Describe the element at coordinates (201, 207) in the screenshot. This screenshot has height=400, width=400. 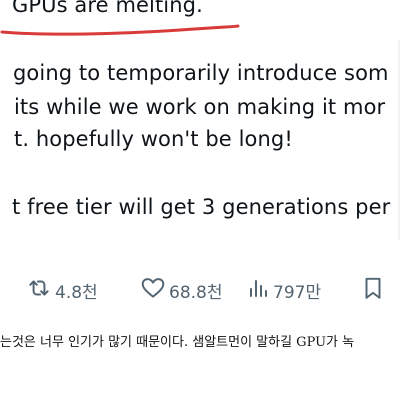
I see `tweet-text-line: t free tier will get 3 generations per` at that location.